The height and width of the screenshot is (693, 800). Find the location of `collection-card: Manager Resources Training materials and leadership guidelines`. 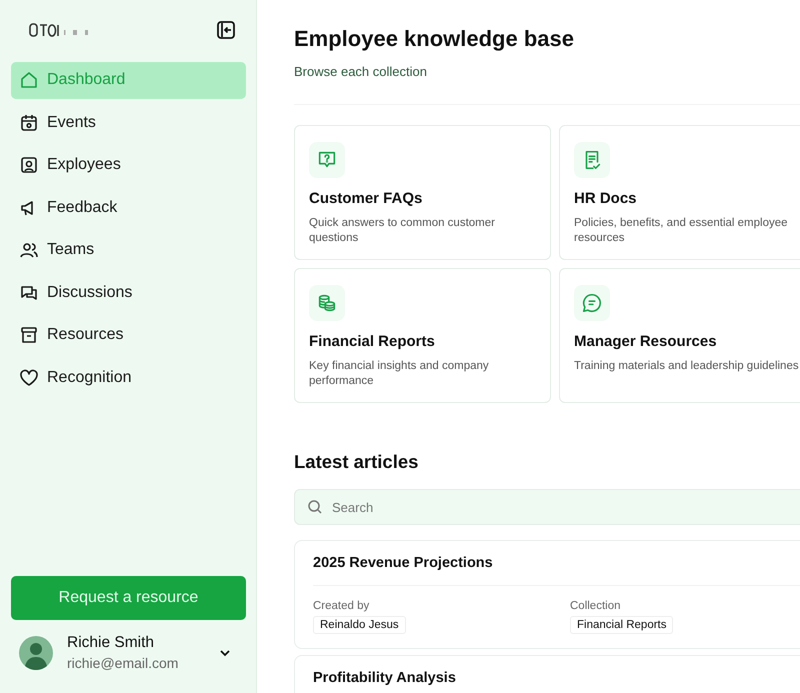

collection-card: Manager Resources Training materials and leadership guidelines is located at coordinates (679, 335).